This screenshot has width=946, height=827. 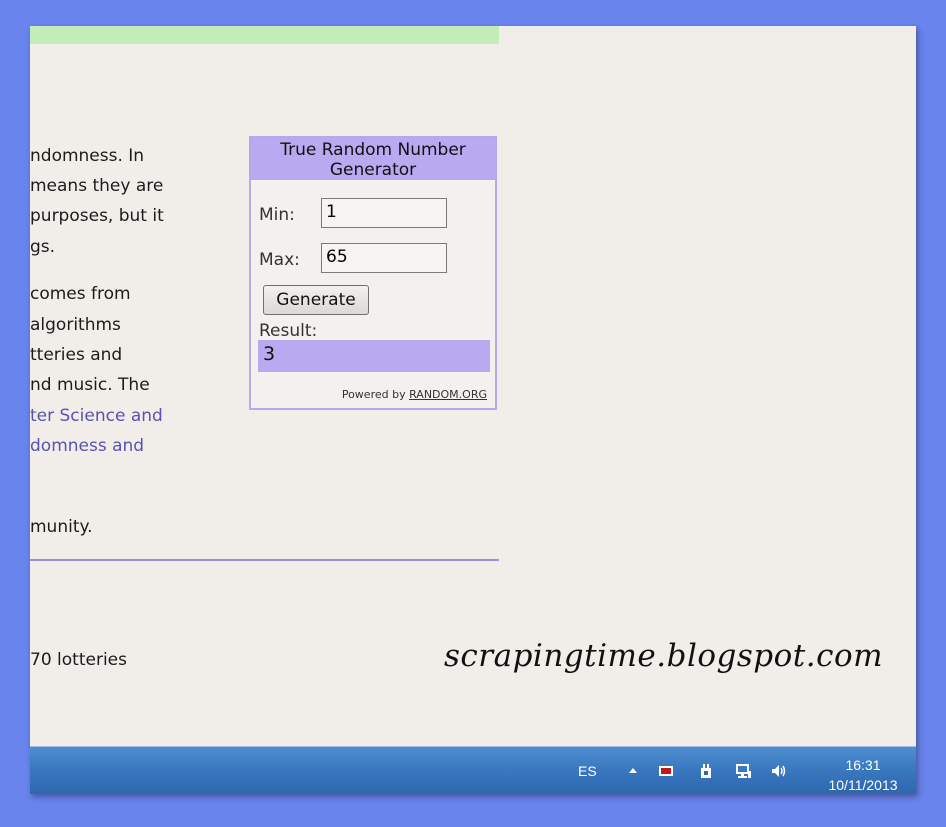 I want to click on flag-icon, so click(x=666, y=771).